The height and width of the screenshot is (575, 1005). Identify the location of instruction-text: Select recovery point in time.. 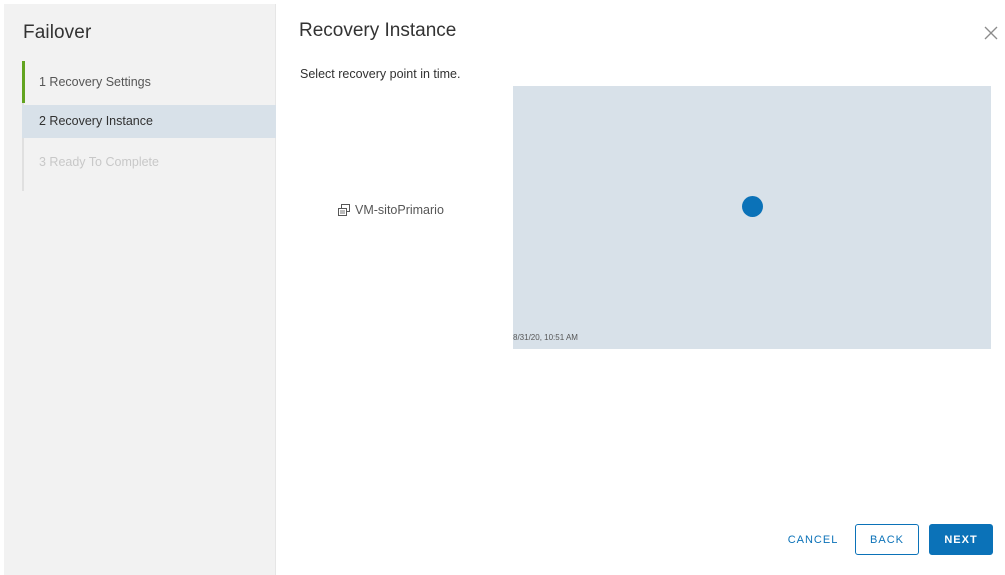
(380, 74).